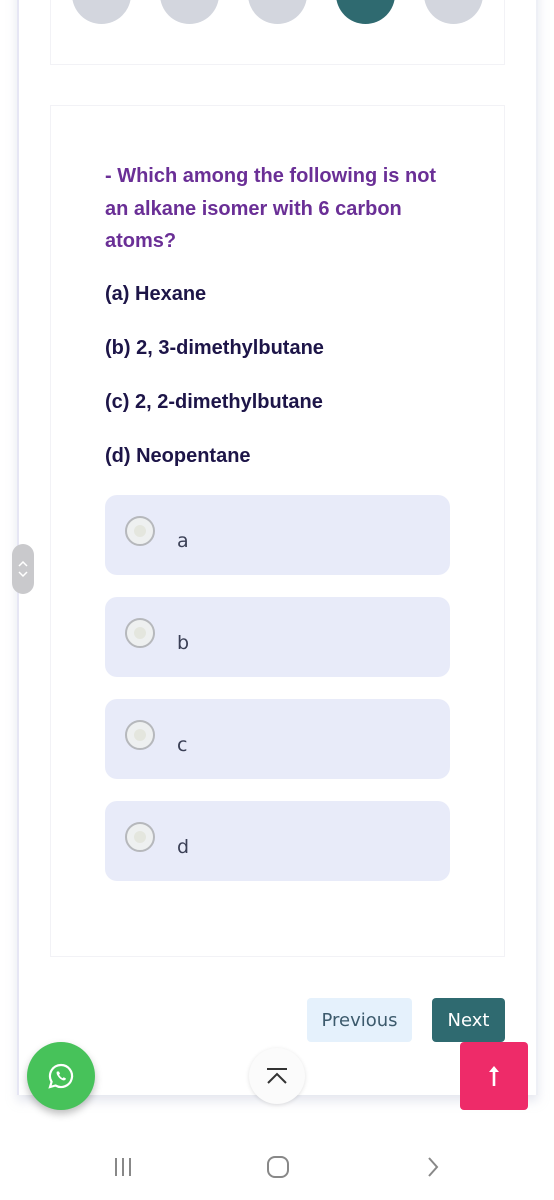 This screenshot has width=554, height=1200. I want to click on back-icon, so click(433, 1167).